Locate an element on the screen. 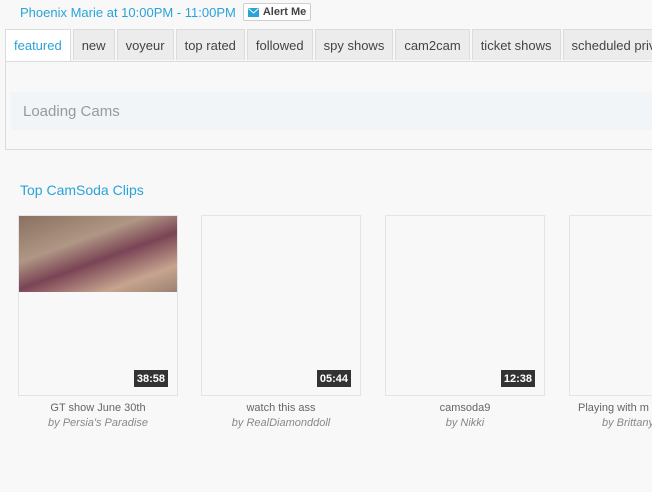 This screenshot has height=492, width=652. clip-author: by Brittany is located at coordinates (610, 423).